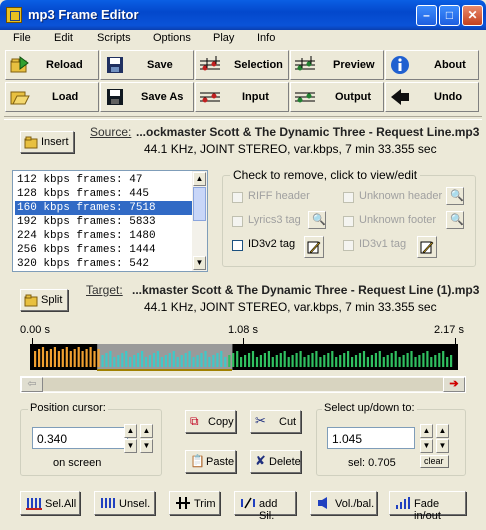  What do you see at coordinates (105, 250) in the screenshot?
I see `frame-list-item: 256 kbps frames: 1444` at bounding box center [105, 250].